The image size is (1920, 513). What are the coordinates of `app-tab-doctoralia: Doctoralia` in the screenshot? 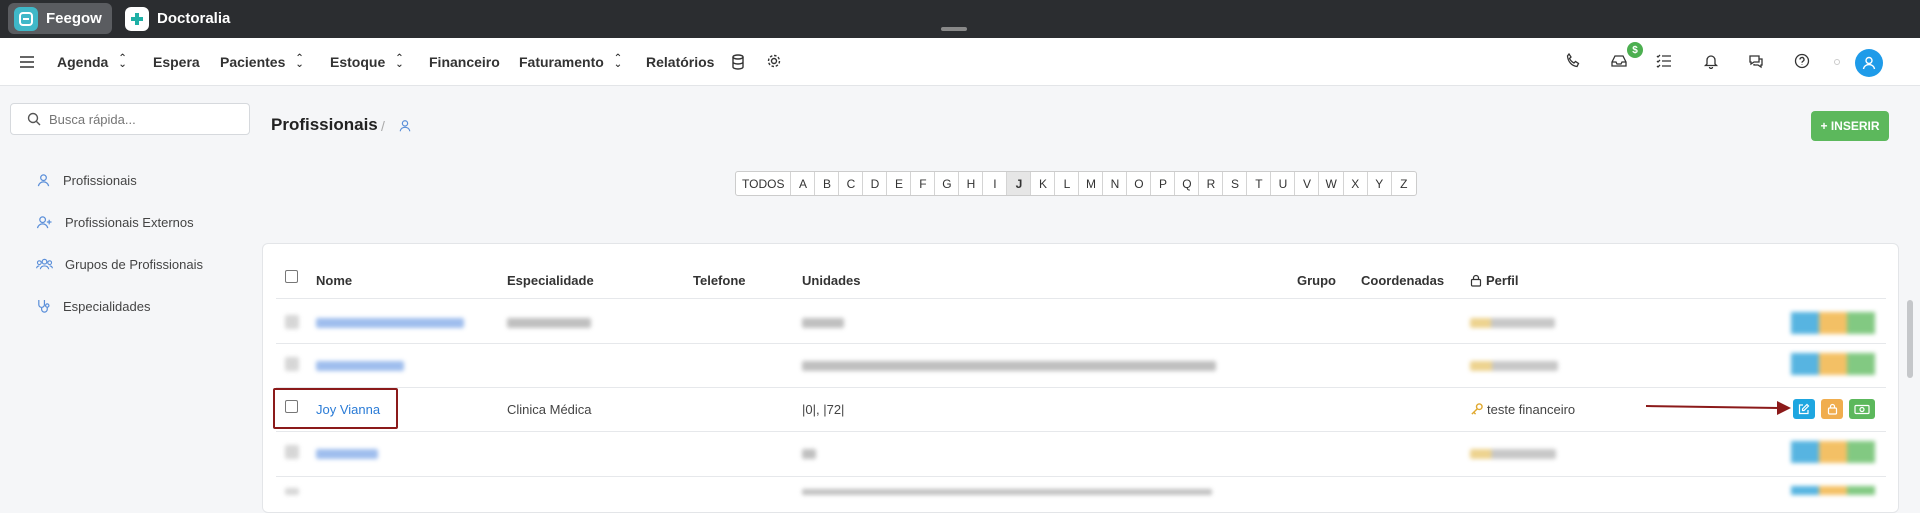 It's located at (179, 18).